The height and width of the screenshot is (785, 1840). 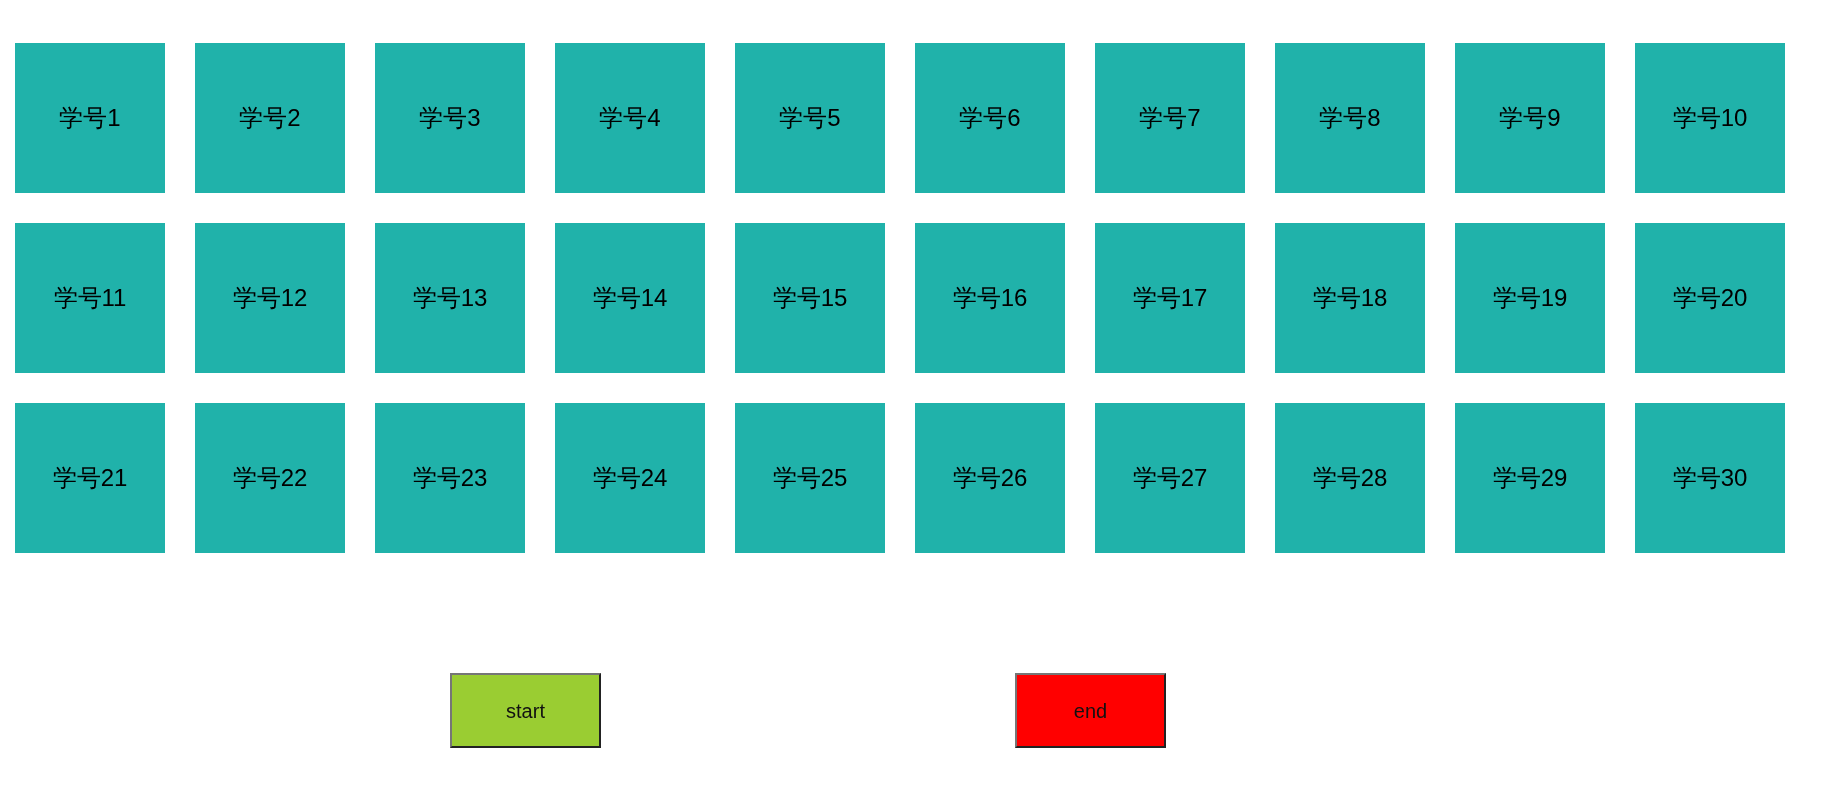 What do you see at coordinates (810, 298) in the screenshot?
I see `student-tile: 学号15` at bounding box center [810, 298].